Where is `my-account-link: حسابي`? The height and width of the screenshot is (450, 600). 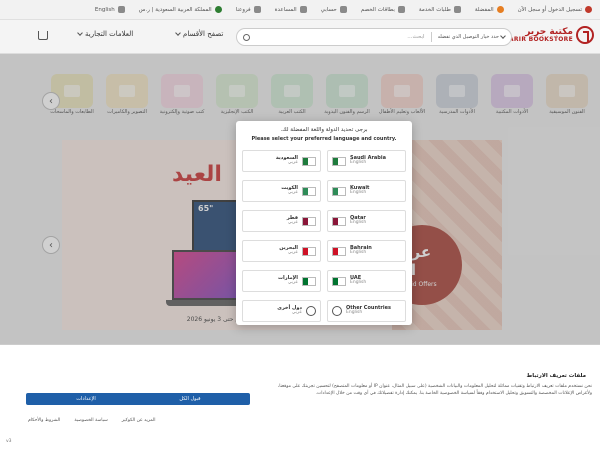
my-account-link: حسابي is located at coordinates (334, 9).